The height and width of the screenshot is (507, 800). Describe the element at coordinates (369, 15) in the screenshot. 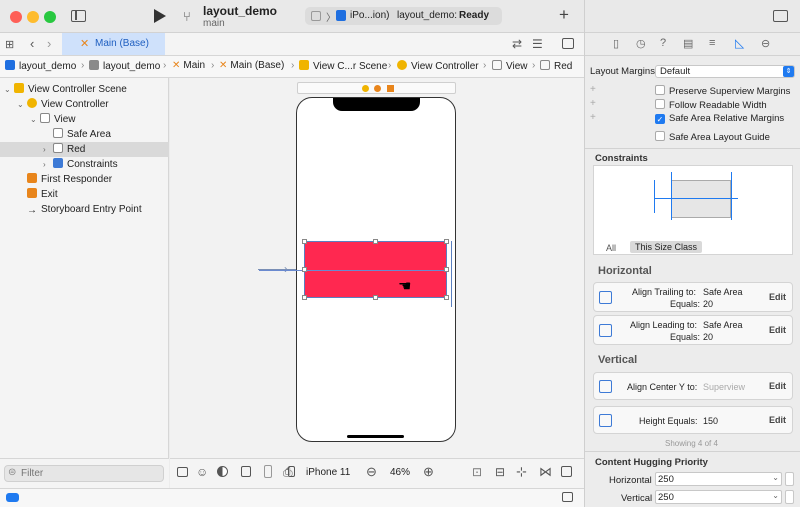

I see `scheme-device: iPo...ion)` at that location.